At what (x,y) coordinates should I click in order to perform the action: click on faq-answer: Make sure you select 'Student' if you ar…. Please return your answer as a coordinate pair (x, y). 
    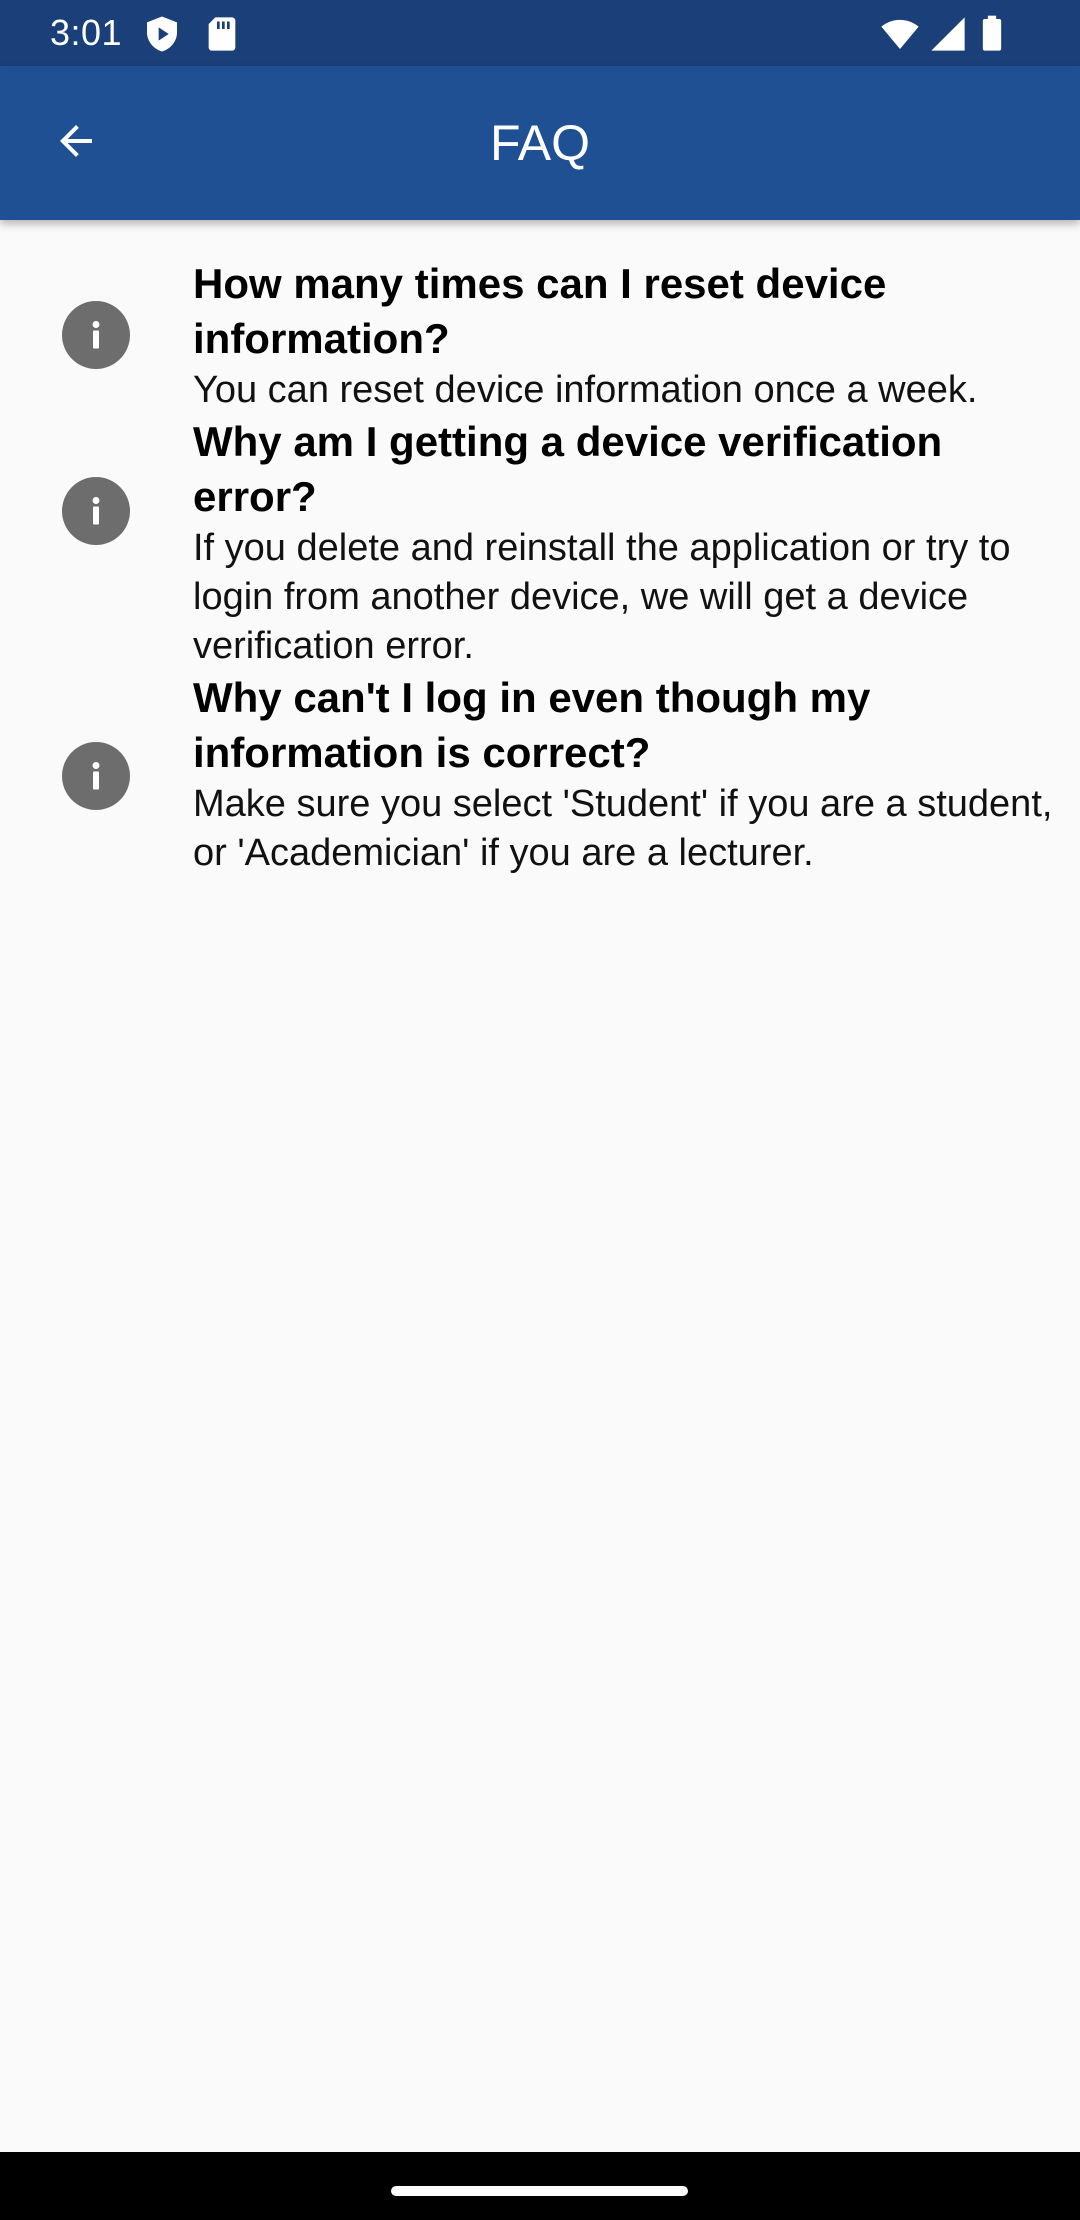
    Looking at the image, I should click on (623, 828).